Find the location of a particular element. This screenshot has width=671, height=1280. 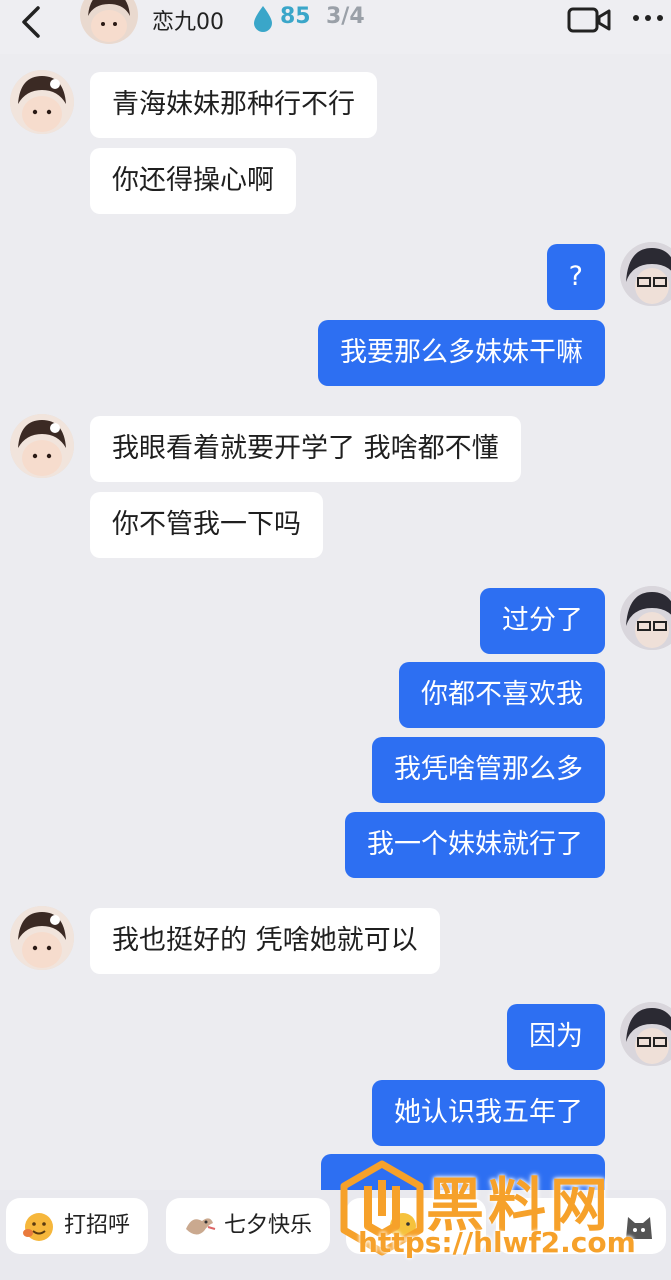

message-bubble-received: 你不管我一下吗 is located at coordinates (206, 525).